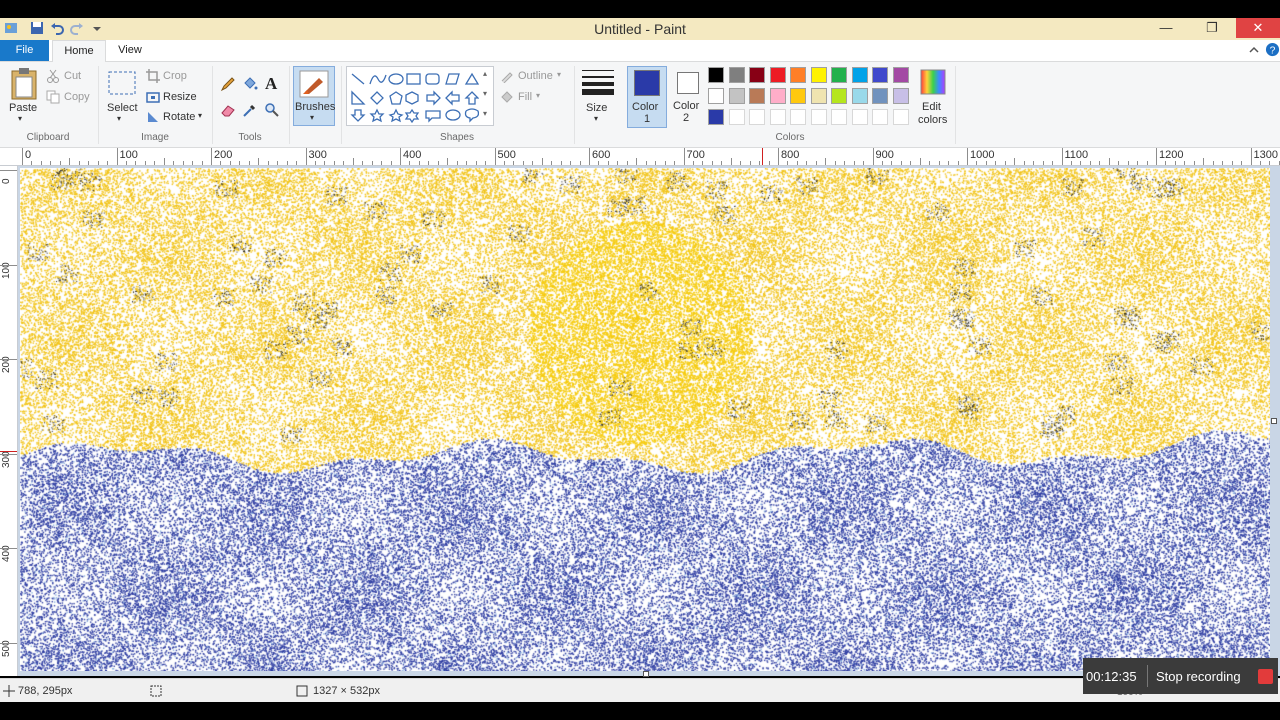 The image size is (1280, 720). Describe the element at coordinates (79, 51) in the screenshot. I see `tab-home: Home` at that location.